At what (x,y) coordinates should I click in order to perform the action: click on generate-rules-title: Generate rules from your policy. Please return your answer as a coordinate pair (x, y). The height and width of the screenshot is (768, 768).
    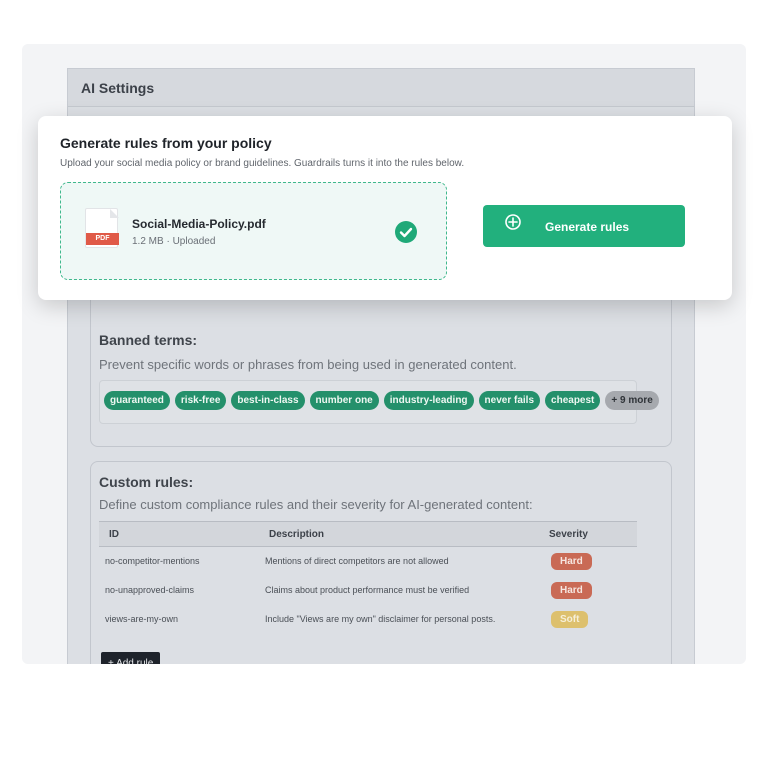
    Looking at the image, I should click on (166, 143).